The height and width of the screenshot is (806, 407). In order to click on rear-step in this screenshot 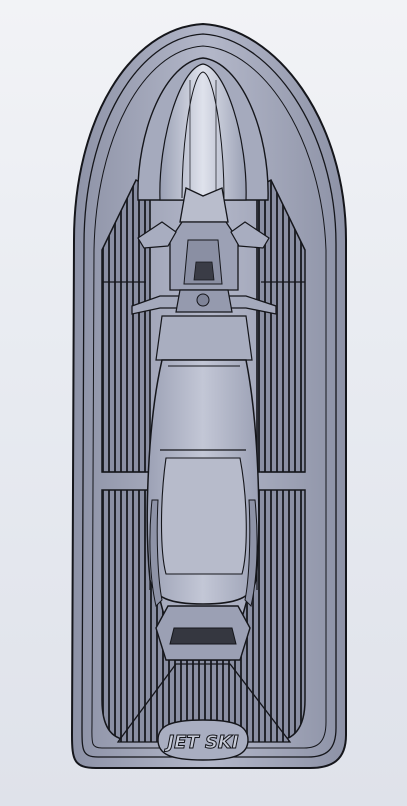, I will do `click(203, 633)`.